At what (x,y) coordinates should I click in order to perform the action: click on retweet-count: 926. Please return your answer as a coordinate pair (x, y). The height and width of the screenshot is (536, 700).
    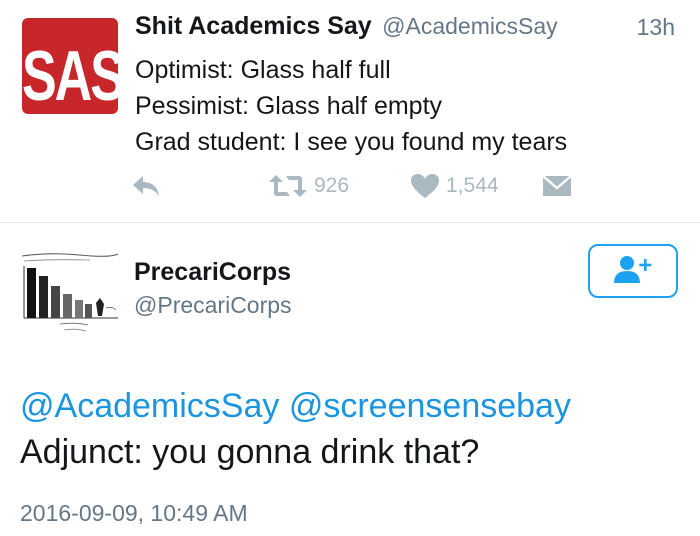
    Looking at the image, I should click on (332, 185).